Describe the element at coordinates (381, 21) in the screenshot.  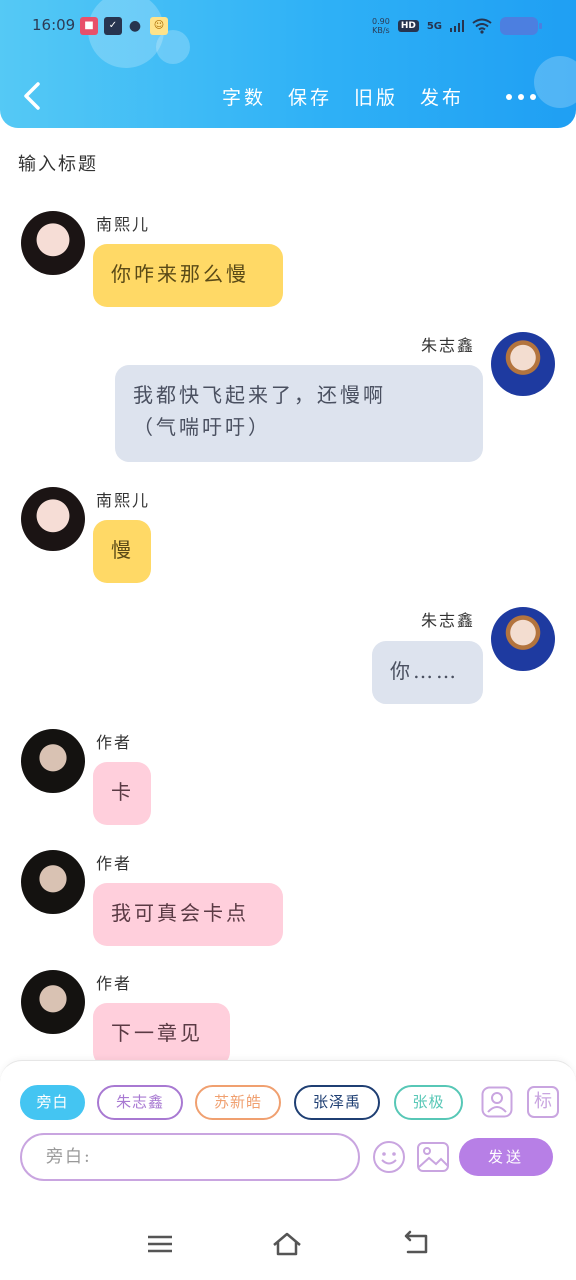
I see `net-speed-value: 0.90` at that location.